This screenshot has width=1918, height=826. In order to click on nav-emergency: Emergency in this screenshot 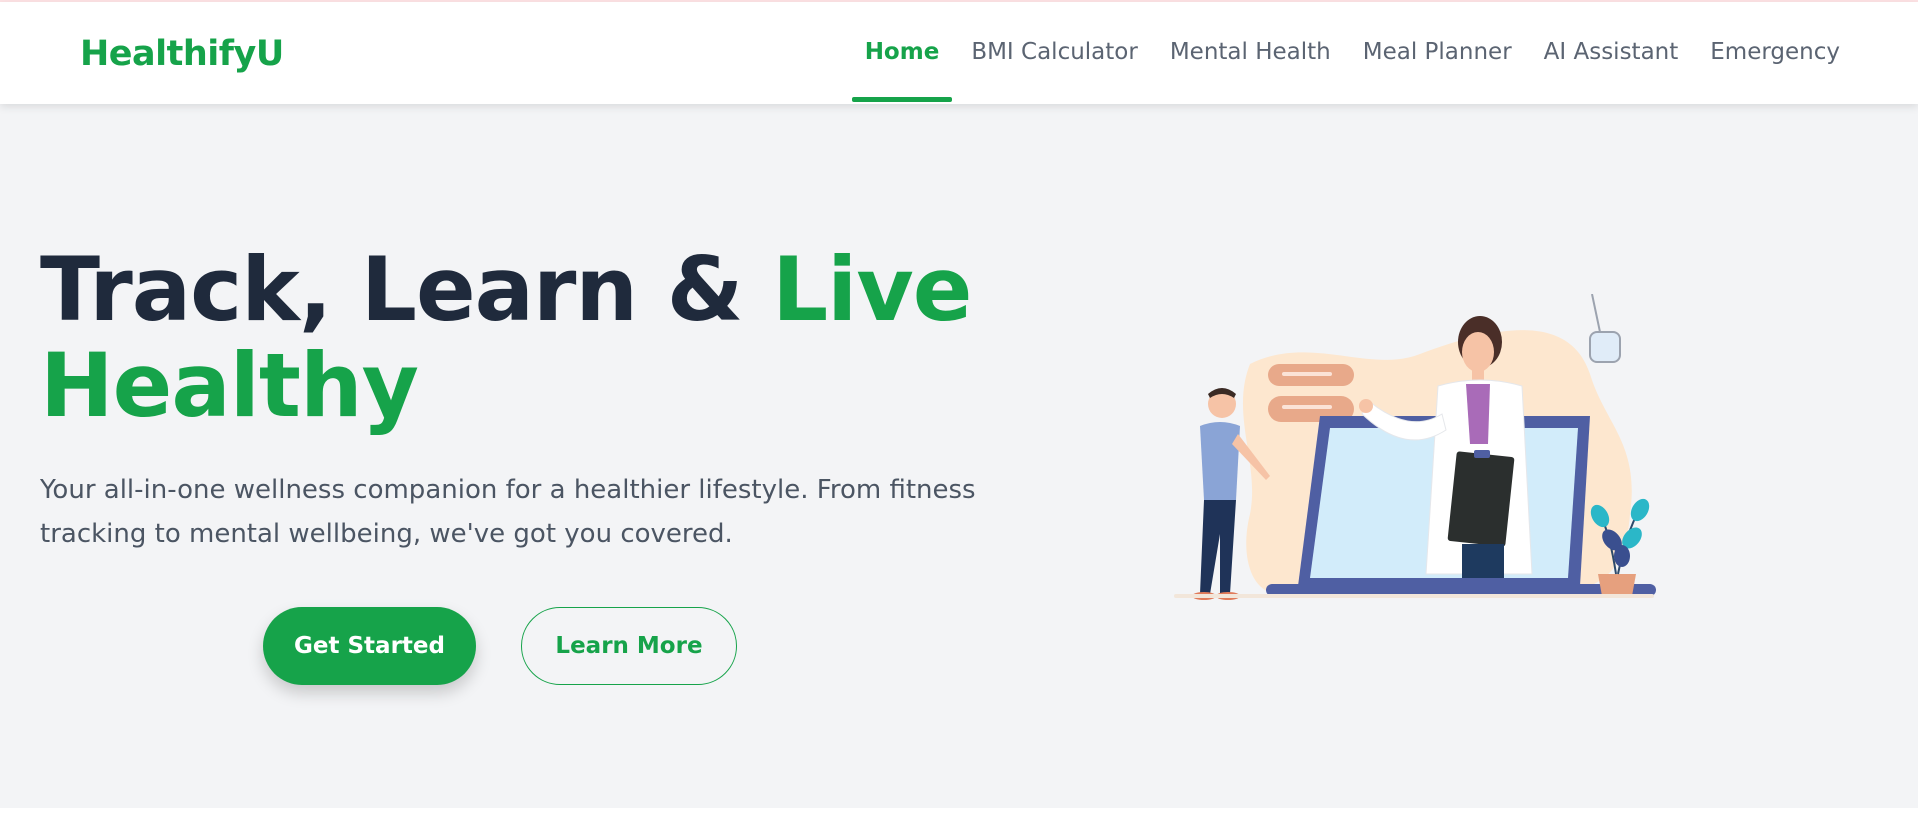, I will do `click(1775, 52)`.